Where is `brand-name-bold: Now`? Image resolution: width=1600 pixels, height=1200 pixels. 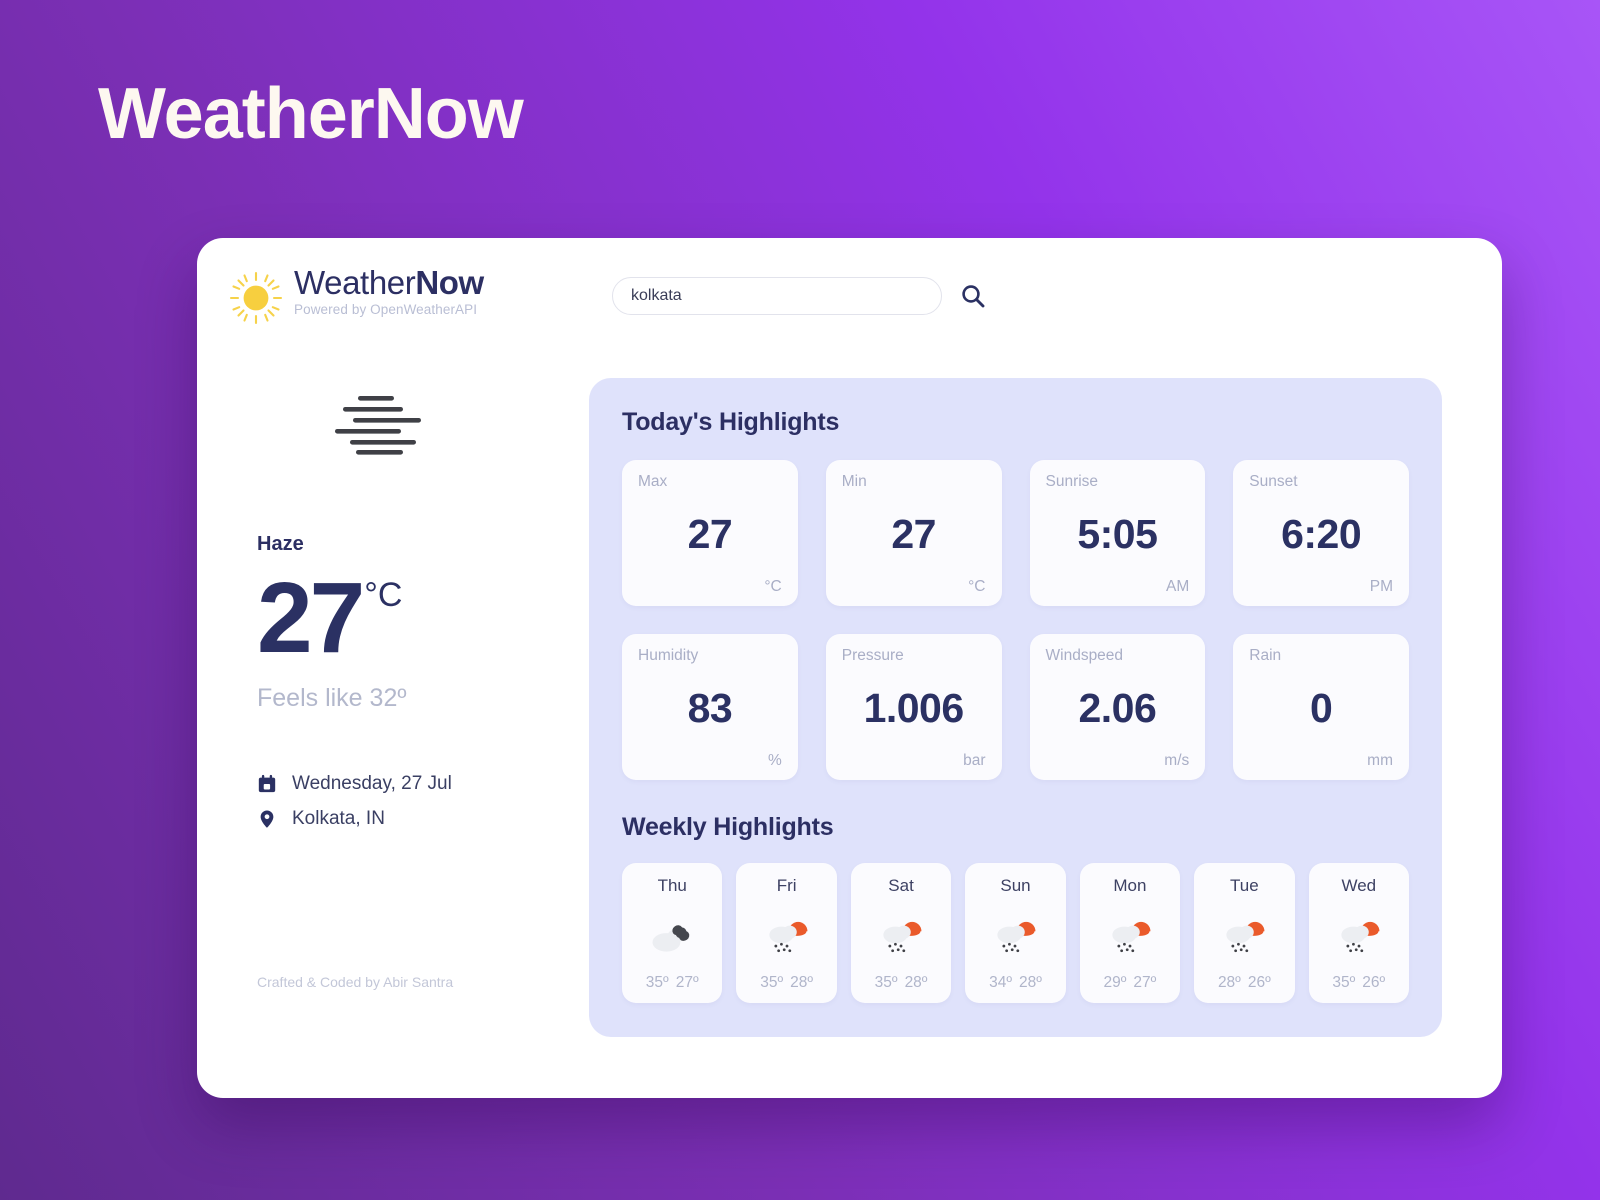
brand-name-bold: Now is located at coordinates (449, 282).